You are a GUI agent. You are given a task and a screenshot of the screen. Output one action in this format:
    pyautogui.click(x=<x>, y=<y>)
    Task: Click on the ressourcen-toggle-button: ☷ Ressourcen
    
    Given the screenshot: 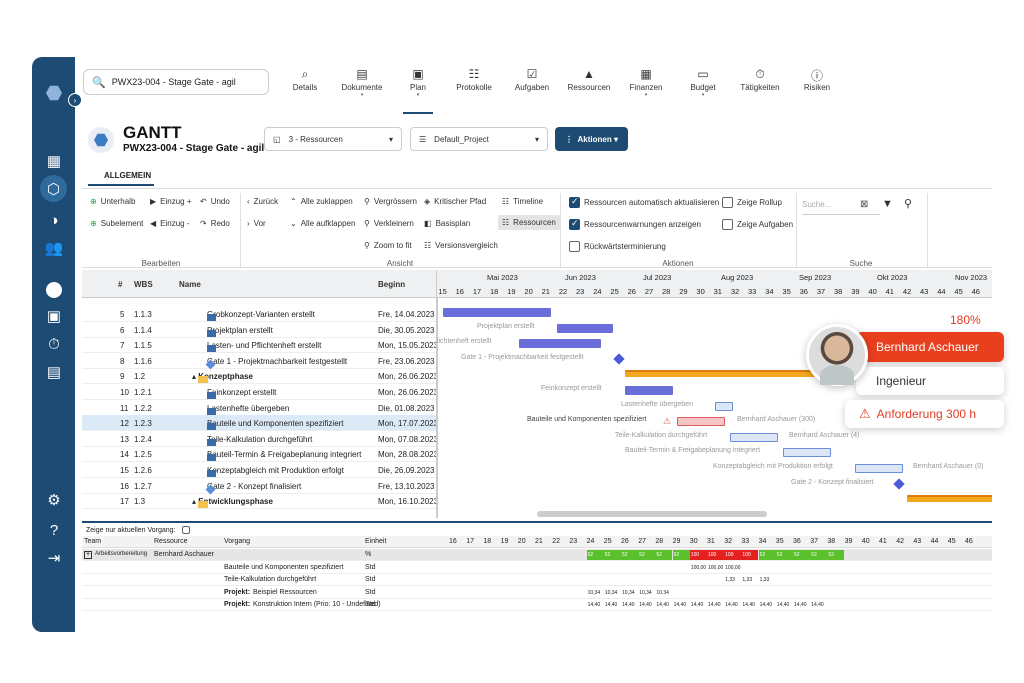 What is the action you would take?
    pyautogui.click(x=529, y=222)
    